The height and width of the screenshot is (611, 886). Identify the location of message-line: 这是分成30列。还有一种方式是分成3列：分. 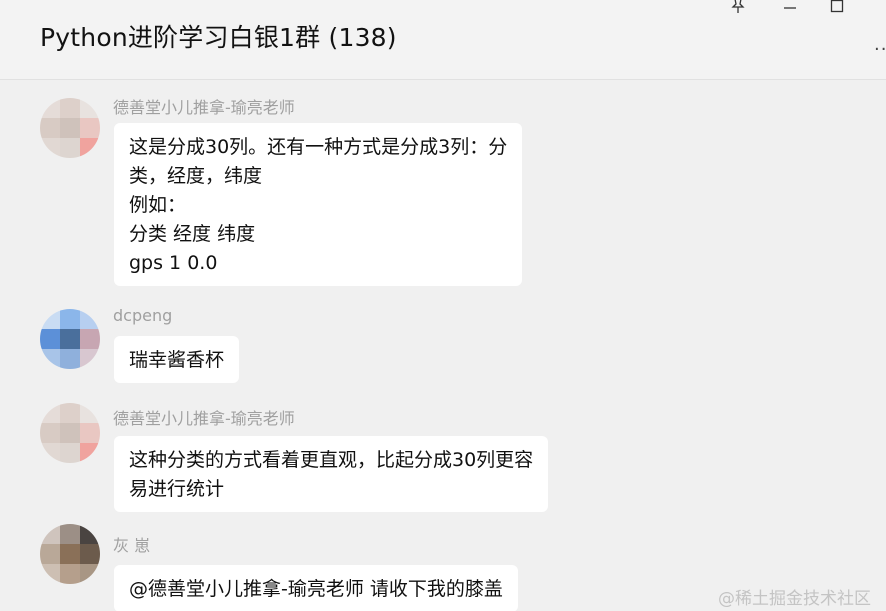
(318, 147).